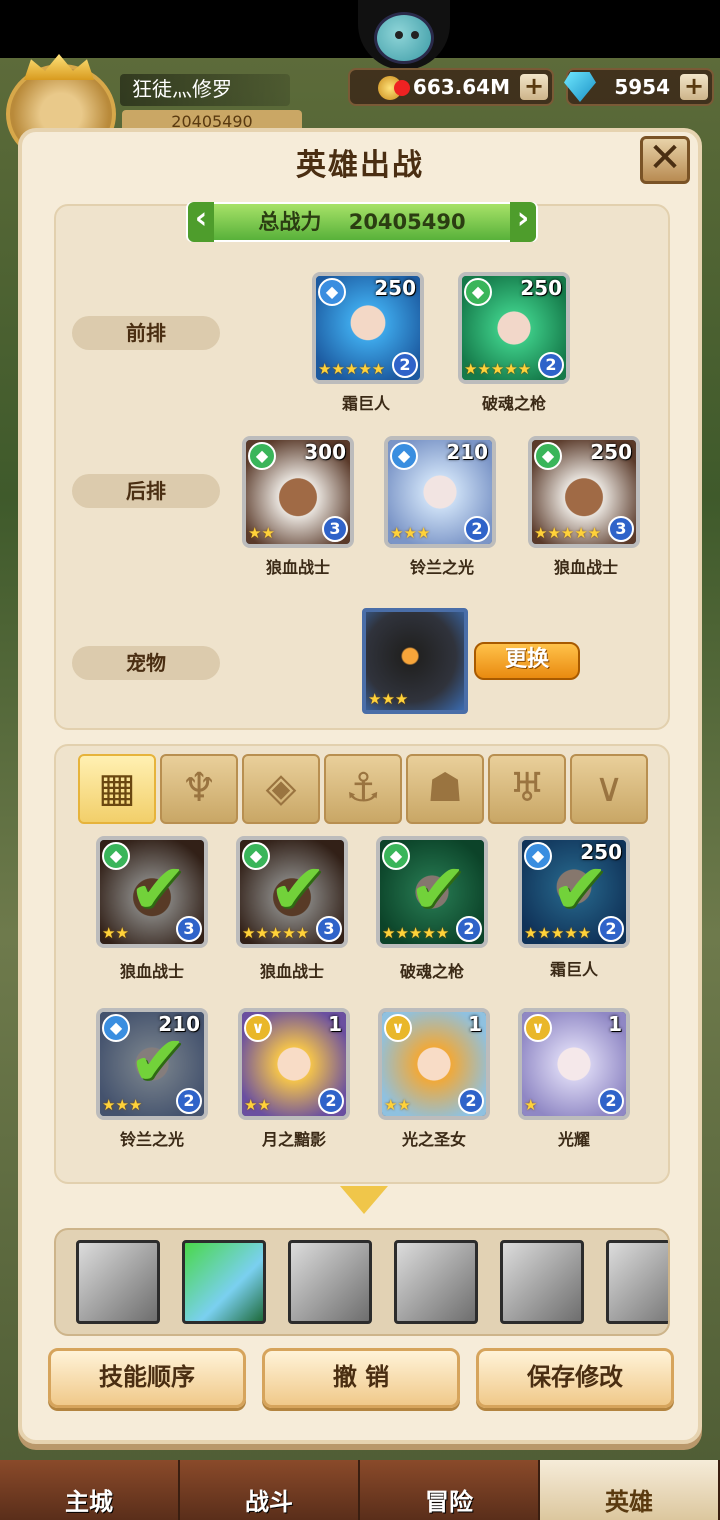  What do you see at coordinates (407, 222) in the screenshot?
I see `total-power-value: 20405490` at bounding box center [407, 222].